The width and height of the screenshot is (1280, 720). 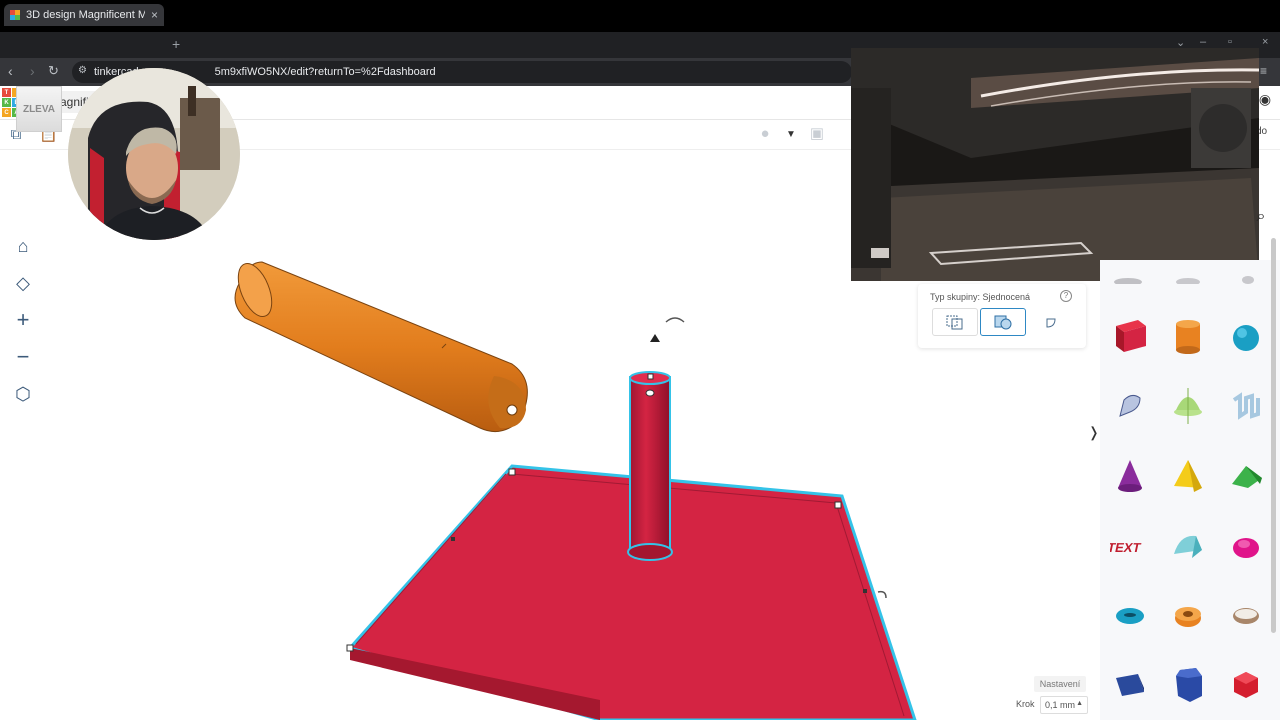 I want to click on profile-avatar-icon: ◉, so click(x=1265, y=99).